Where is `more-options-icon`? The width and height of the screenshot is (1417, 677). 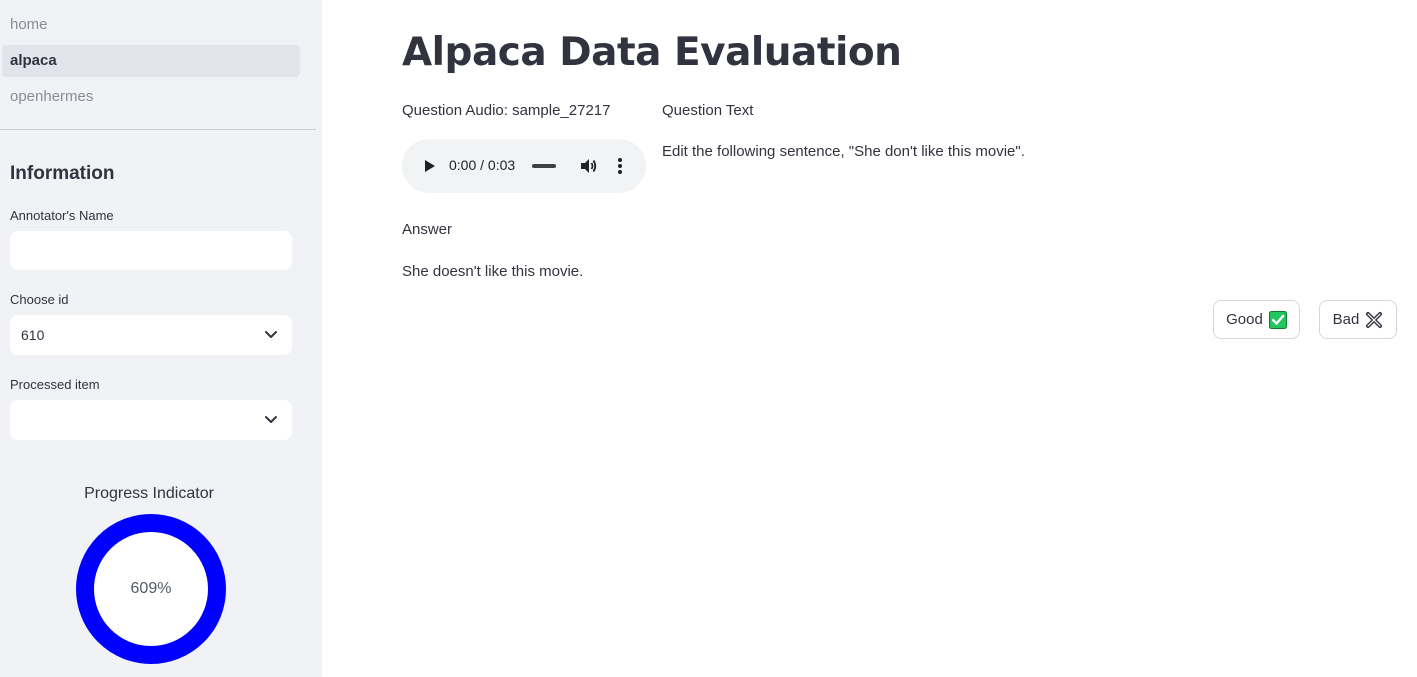
more-options-icon is located at coordinates (620, 166).